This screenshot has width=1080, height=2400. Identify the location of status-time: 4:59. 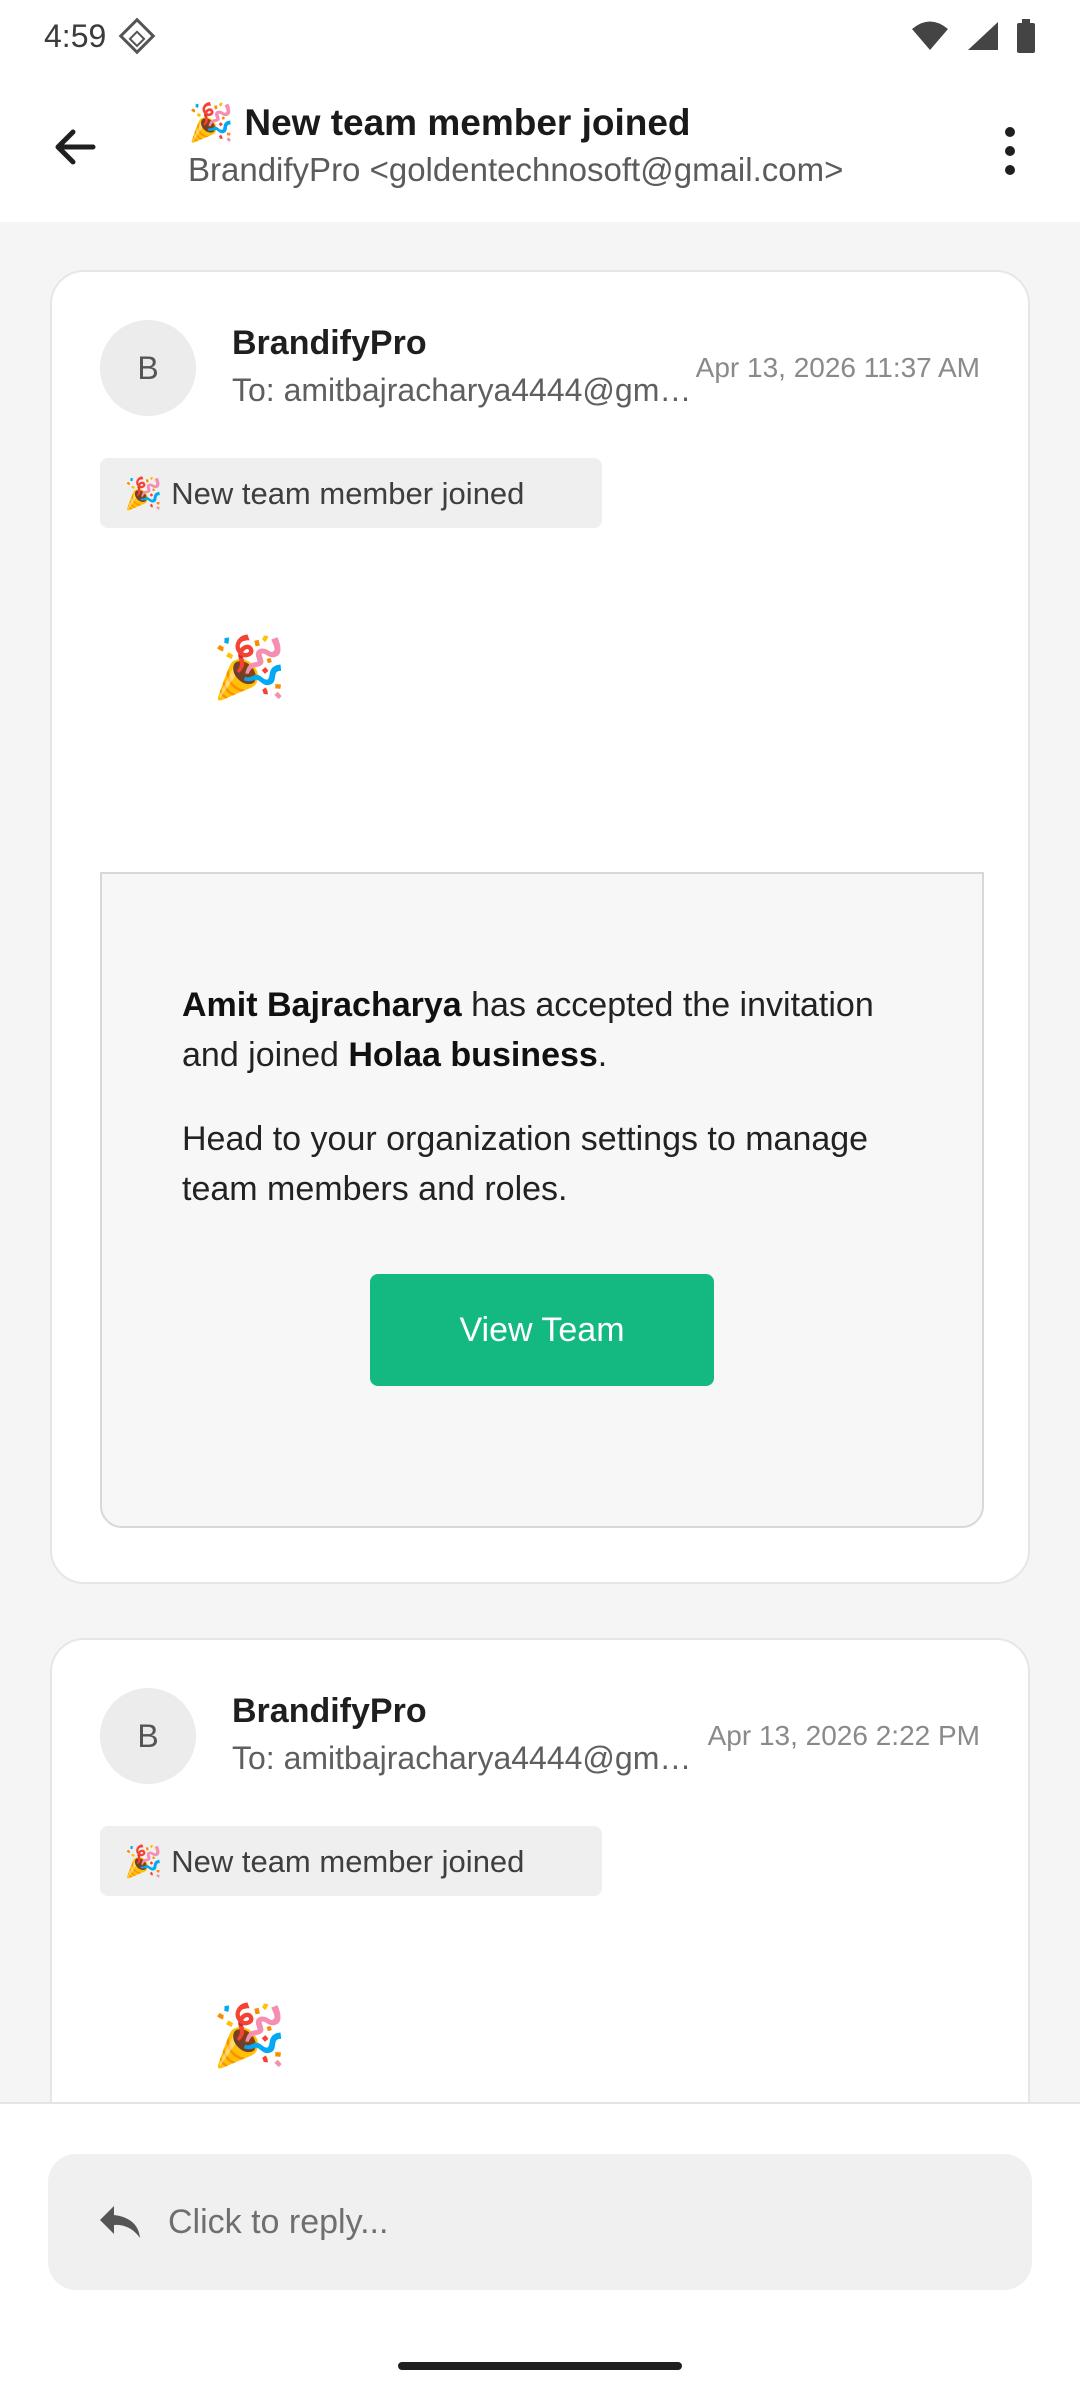
(75, 35).